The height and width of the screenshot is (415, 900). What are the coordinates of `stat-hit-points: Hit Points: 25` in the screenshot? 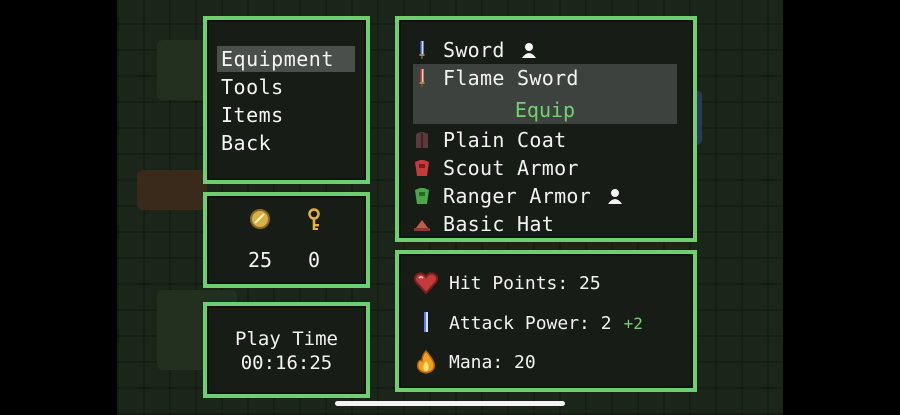 It's located at (507, 283).